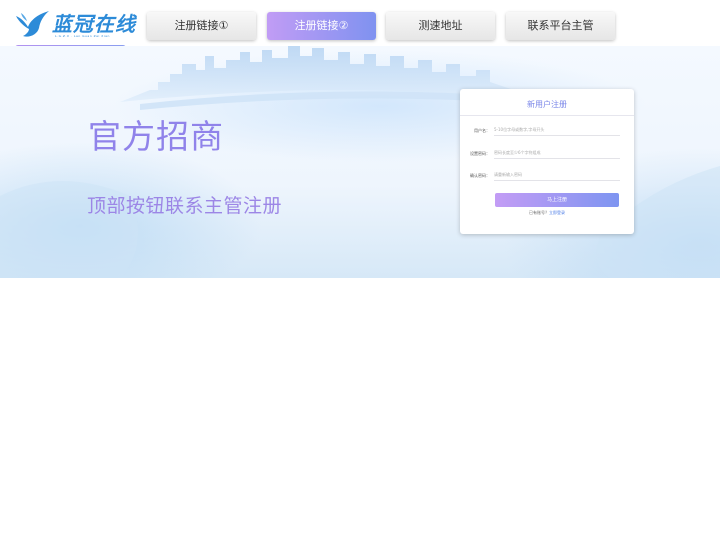 The height and width of the screenshot is (540, 720). I want to click on register-submit-button: 马上注册, so click(557, 200).